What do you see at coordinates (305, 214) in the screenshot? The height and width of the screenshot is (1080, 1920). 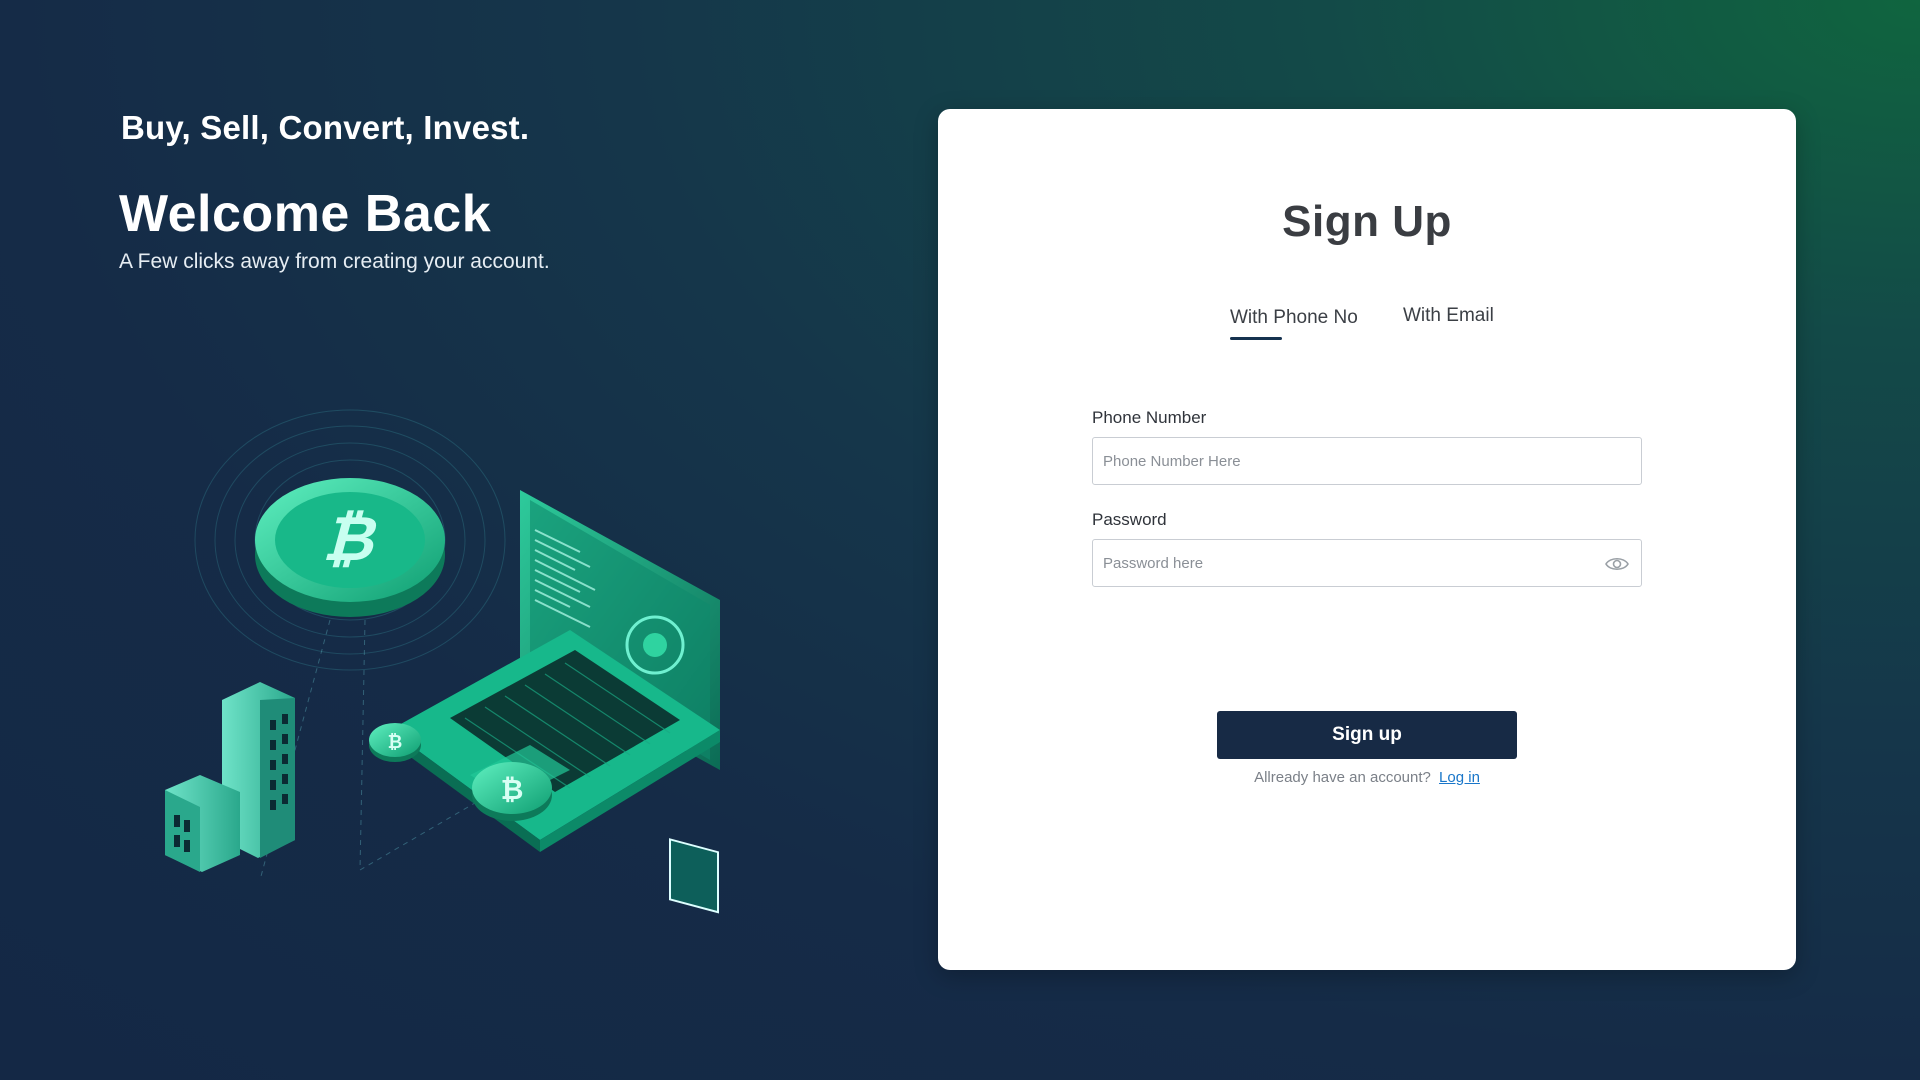 I see `hero-title: Welcome Back` at bounding box center [305, 214].